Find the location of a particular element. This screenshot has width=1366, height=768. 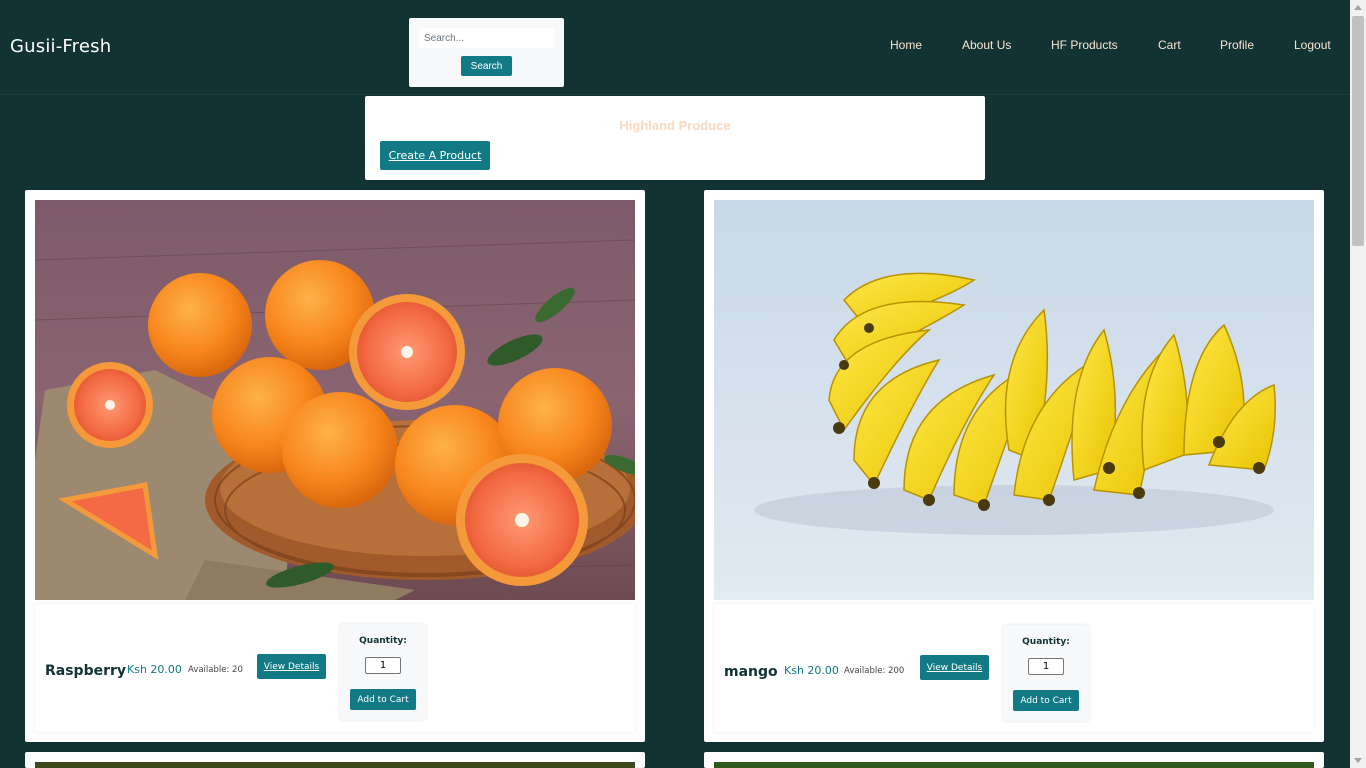

nav-about-us: About Us is located at coordinates (986, 45).